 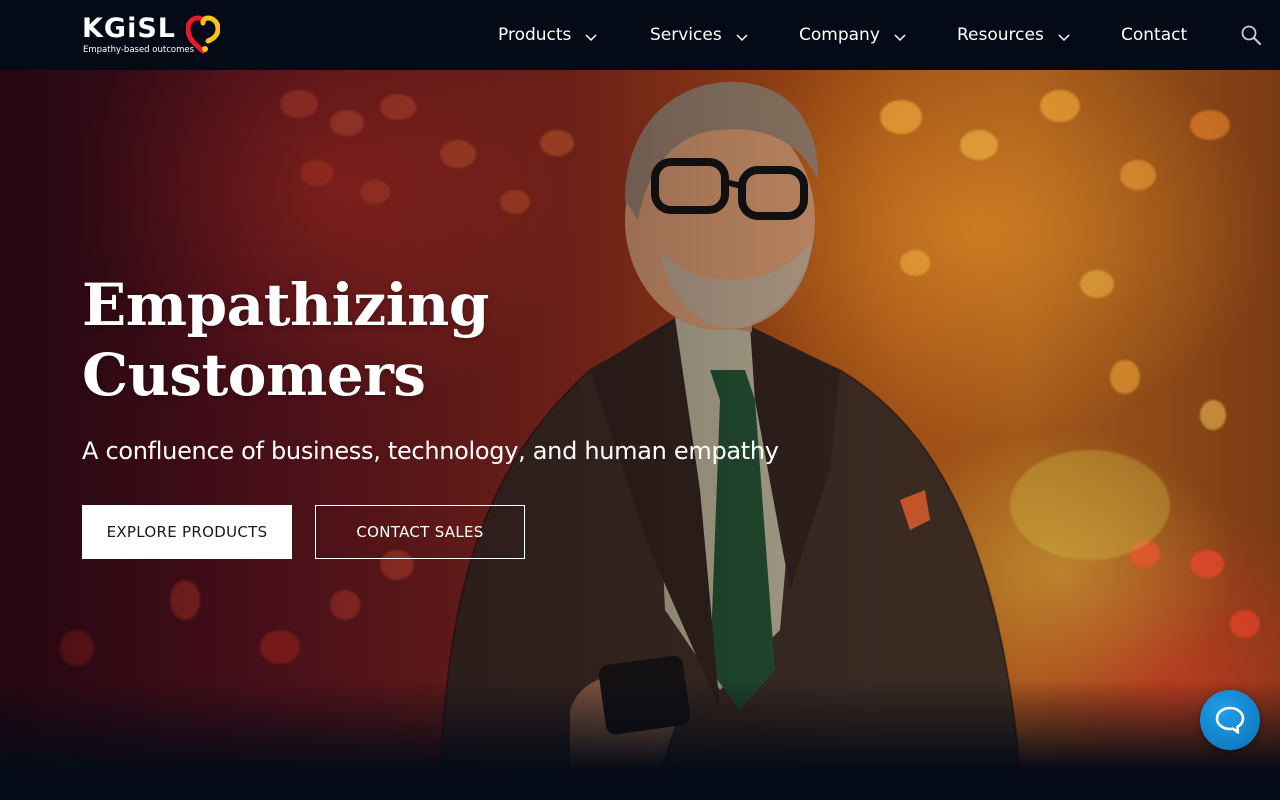 I want to click on hero-bottom-fade, so click(x=640, y=725).